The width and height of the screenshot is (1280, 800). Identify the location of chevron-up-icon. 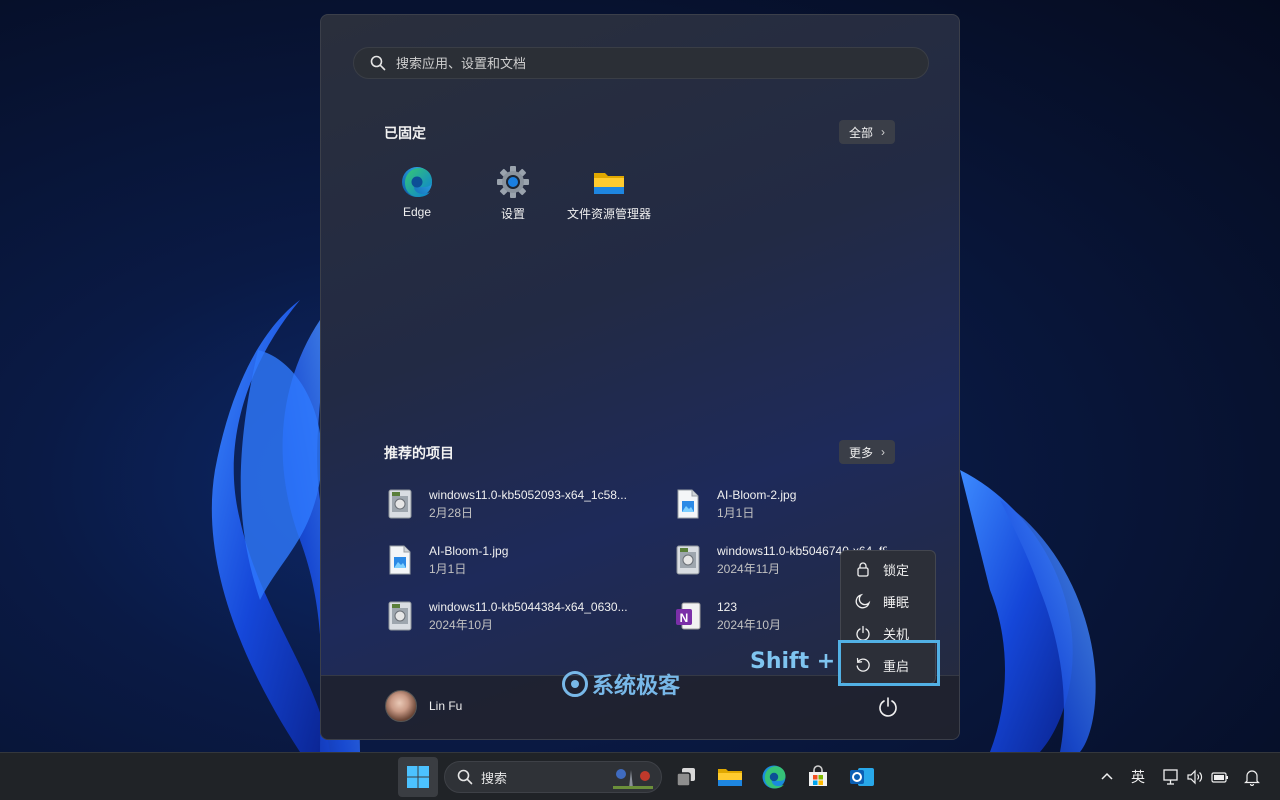
(1107, 776).